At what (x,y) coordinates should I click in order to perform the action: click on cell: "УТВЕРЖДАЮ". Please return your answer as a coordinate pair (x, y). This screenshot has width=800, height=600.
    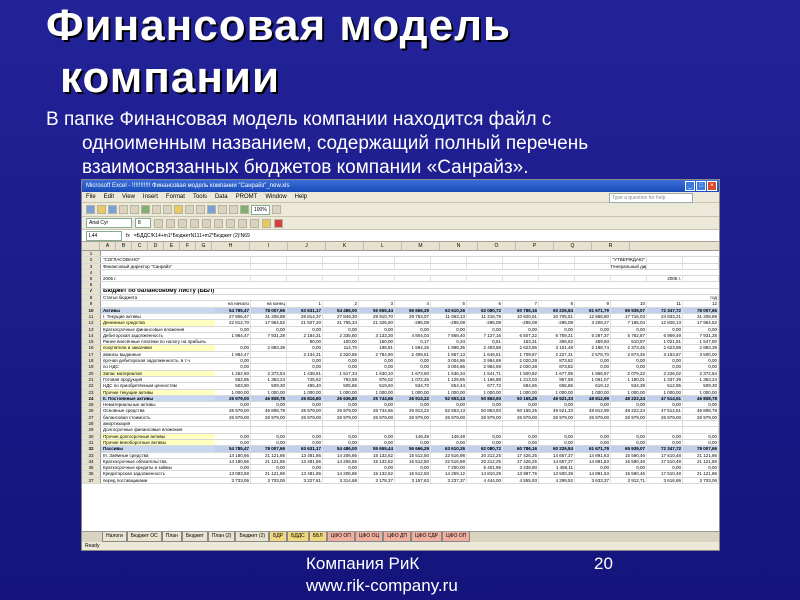
    Looking at the image, I should click on (629, 260).